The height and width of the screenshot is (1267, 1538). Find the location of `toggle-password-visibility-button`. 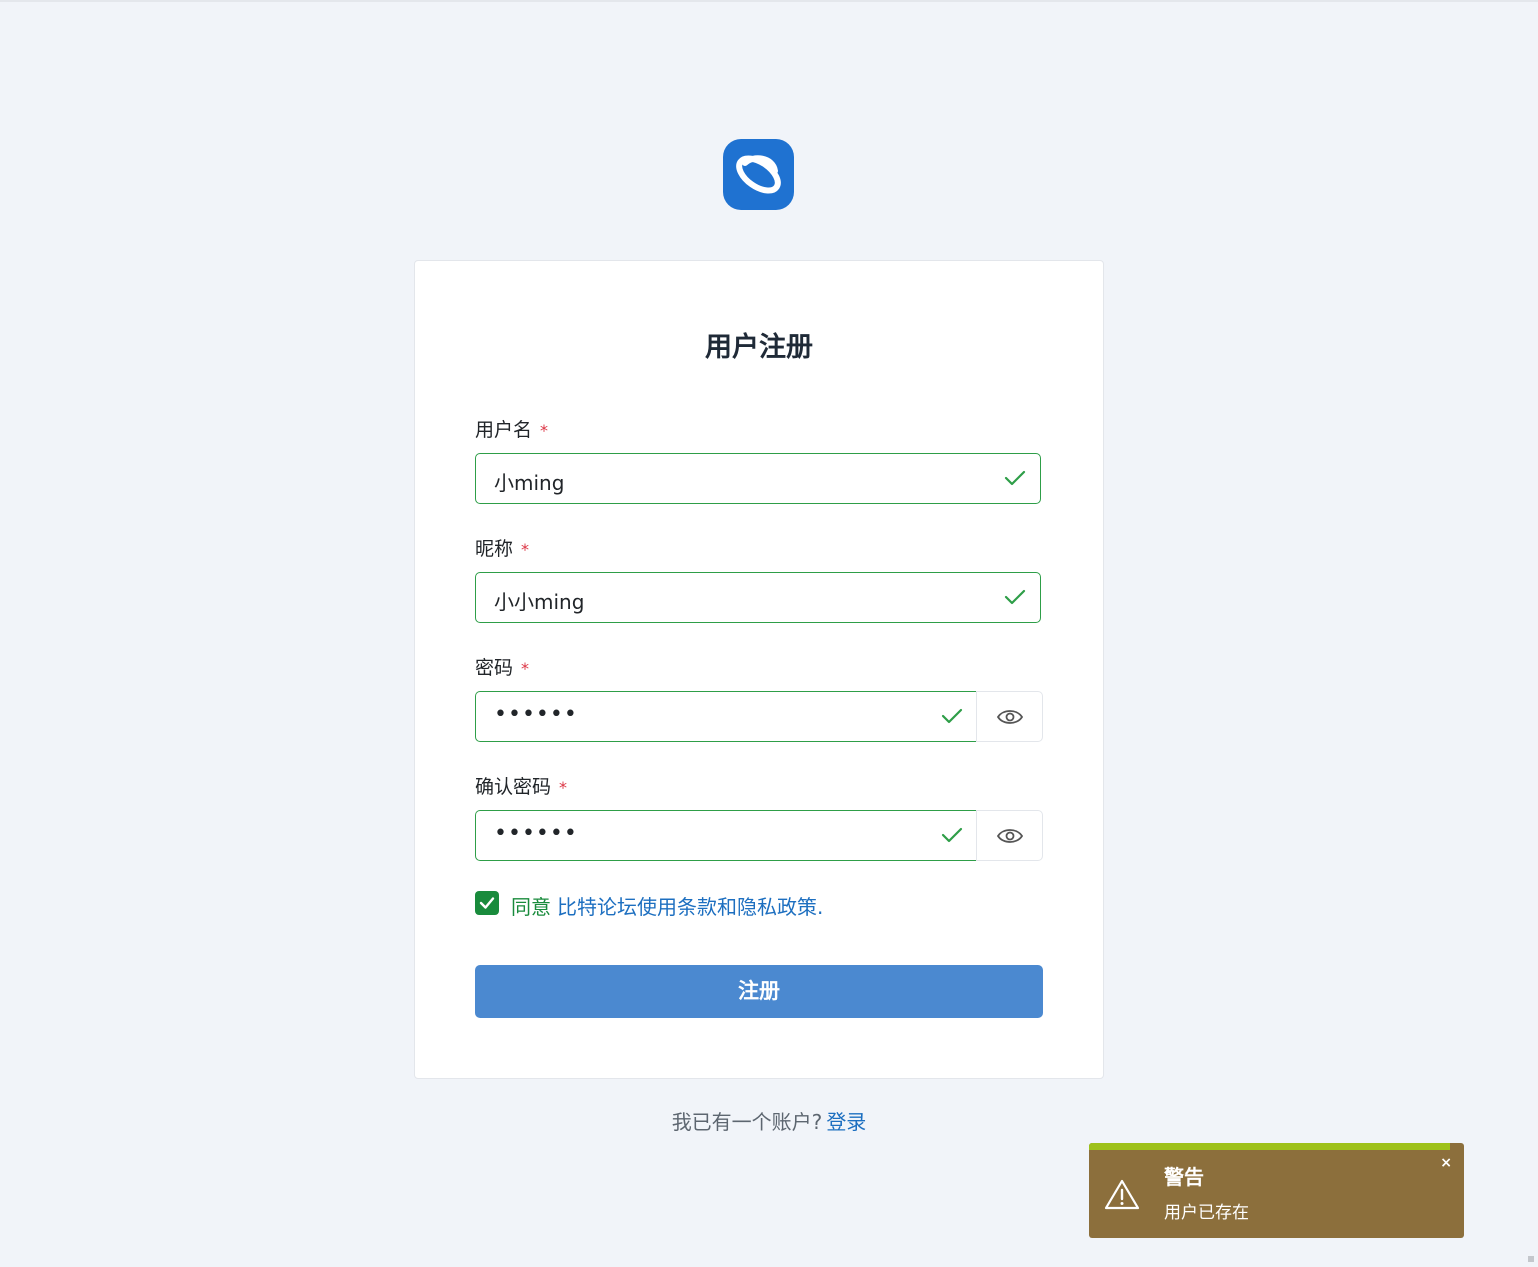

toggle-password-visibility-button is located at coordinates (1009, 716).